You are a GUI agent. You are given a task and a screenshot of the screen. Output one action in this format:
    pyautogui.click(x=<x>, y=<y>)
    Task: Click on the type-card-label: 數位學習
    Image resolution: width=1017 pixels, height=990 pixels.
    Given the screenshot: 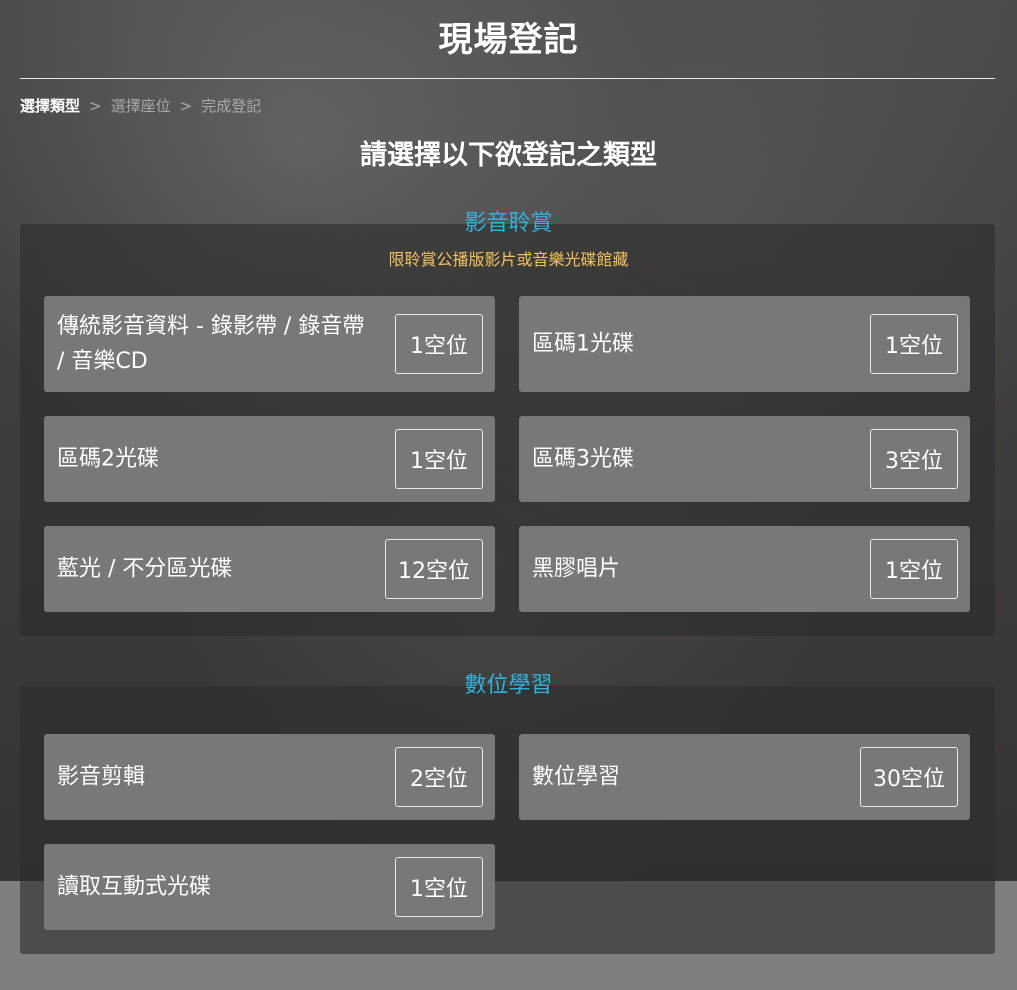 What is the action you would take?
    pyautogui.click(x=576, y=777)
    